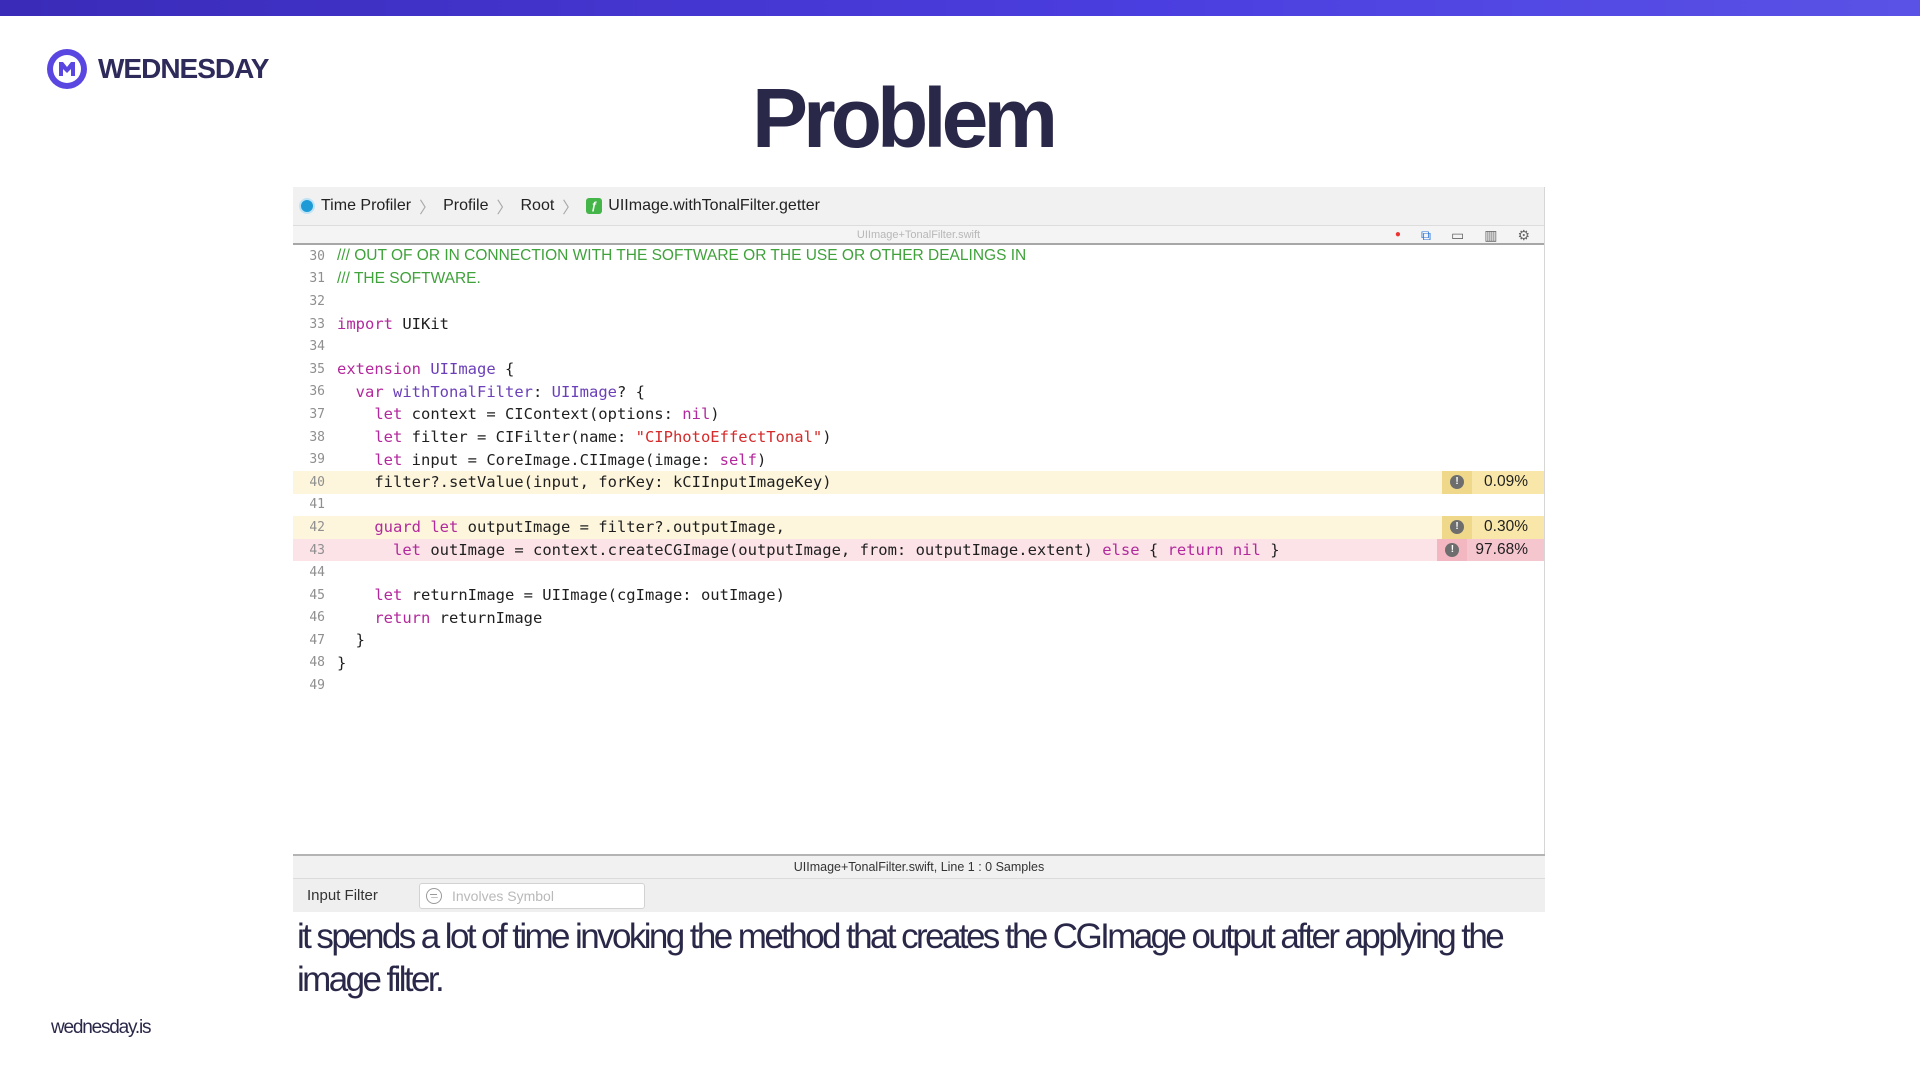 The width and height of the screenshot is (1920, 1080). I want to click on filter-icon, so click(434, 895).